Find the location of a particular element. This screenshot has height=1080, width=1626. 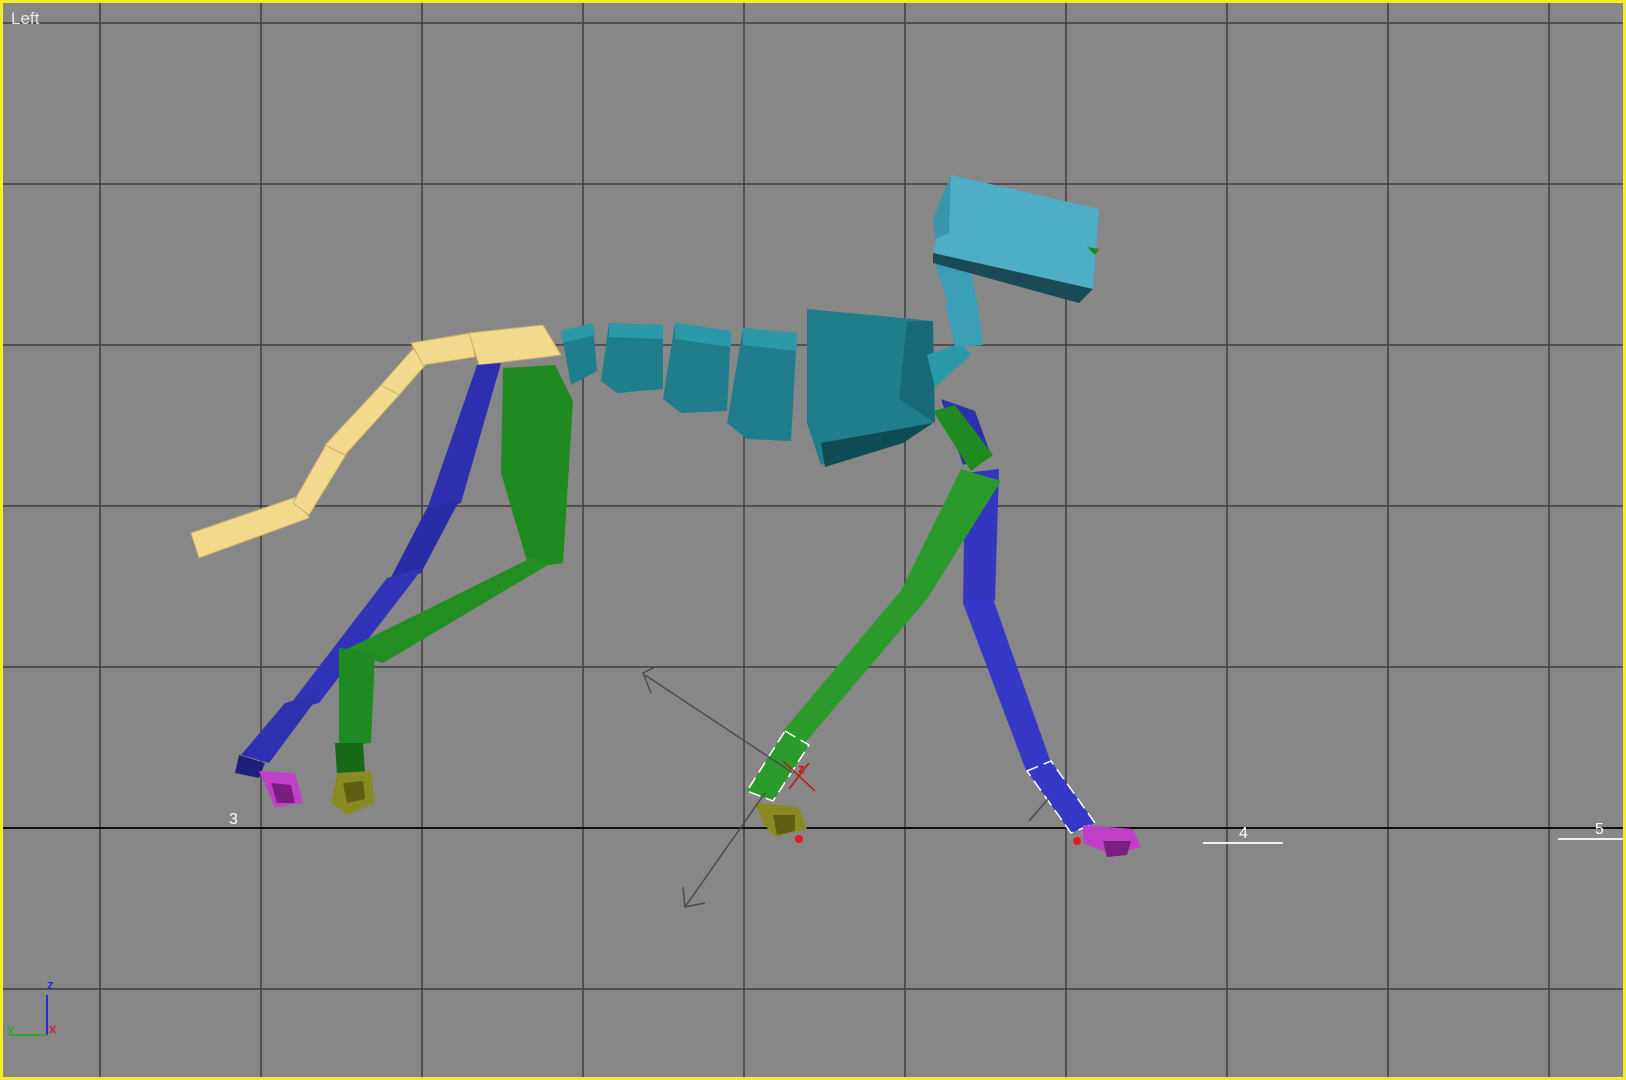

spine is located at coordinates (748, 388).